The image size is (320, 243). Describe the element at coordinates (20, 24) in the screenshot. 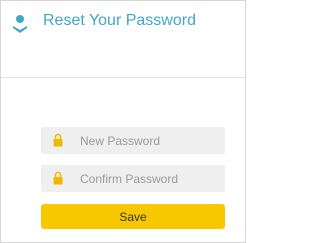

I see `user-icon` at that location.